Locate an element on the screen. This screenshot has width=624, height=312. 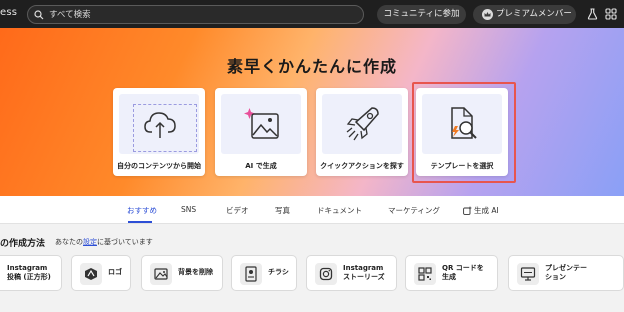
flyer-icon is located at coordinates (251, 274).